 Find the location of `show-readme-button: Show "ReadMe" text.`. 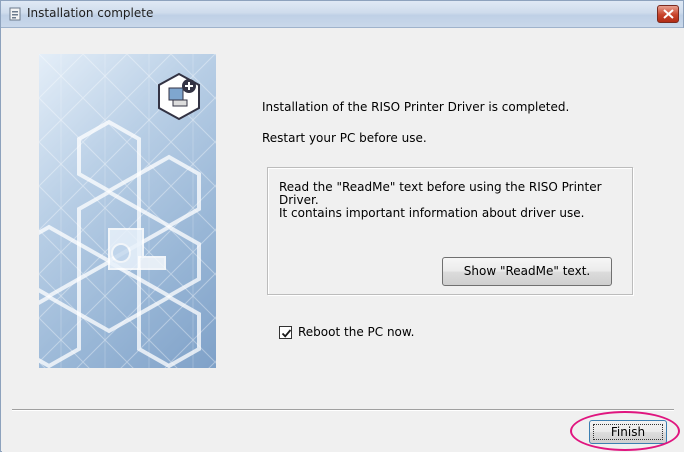

show-readme-button: Show "ReadMe" text. is located at coordinates (527, 271).